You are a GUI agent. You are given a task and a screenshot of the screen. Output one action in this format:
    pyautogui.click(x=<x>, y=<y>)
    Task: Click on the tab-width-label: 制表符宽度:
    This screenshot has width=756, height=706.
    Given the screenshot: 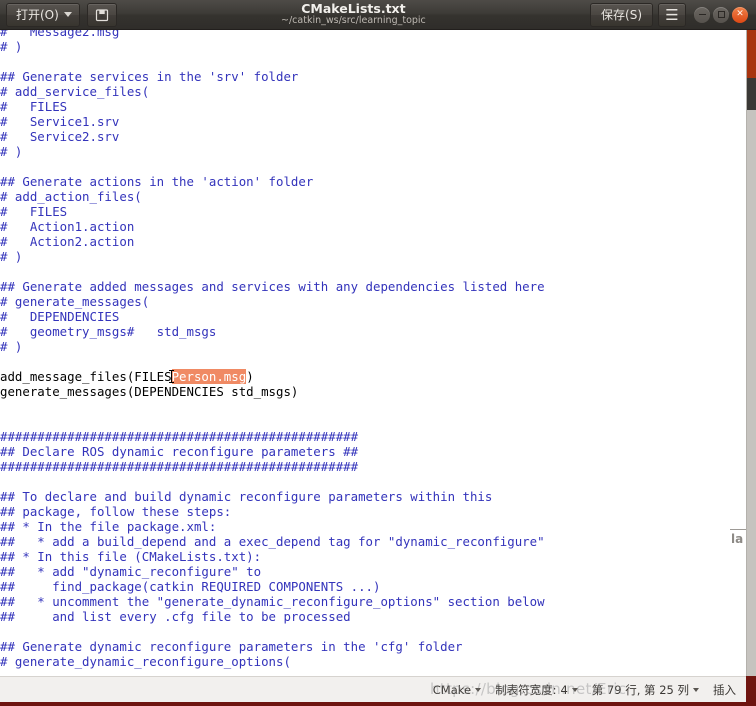 What is the action you would take?
    pyautogui.click(x=526, y=689)
    